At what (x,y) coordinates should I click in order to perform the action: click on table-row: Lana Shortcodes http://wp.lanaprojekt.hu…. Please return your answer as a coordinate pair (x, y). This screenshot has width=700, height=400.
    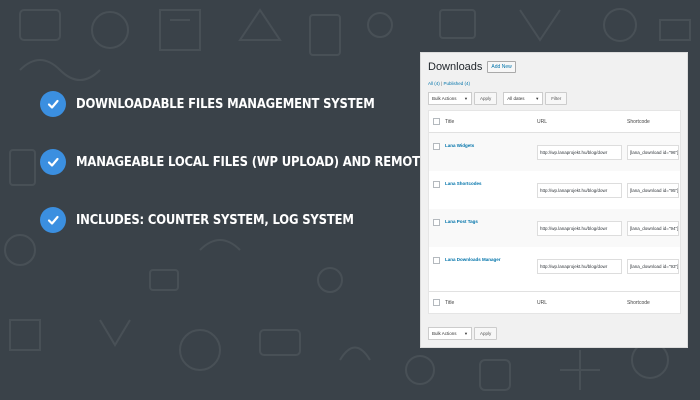
    Looking at the image, I should click on (554, 190).